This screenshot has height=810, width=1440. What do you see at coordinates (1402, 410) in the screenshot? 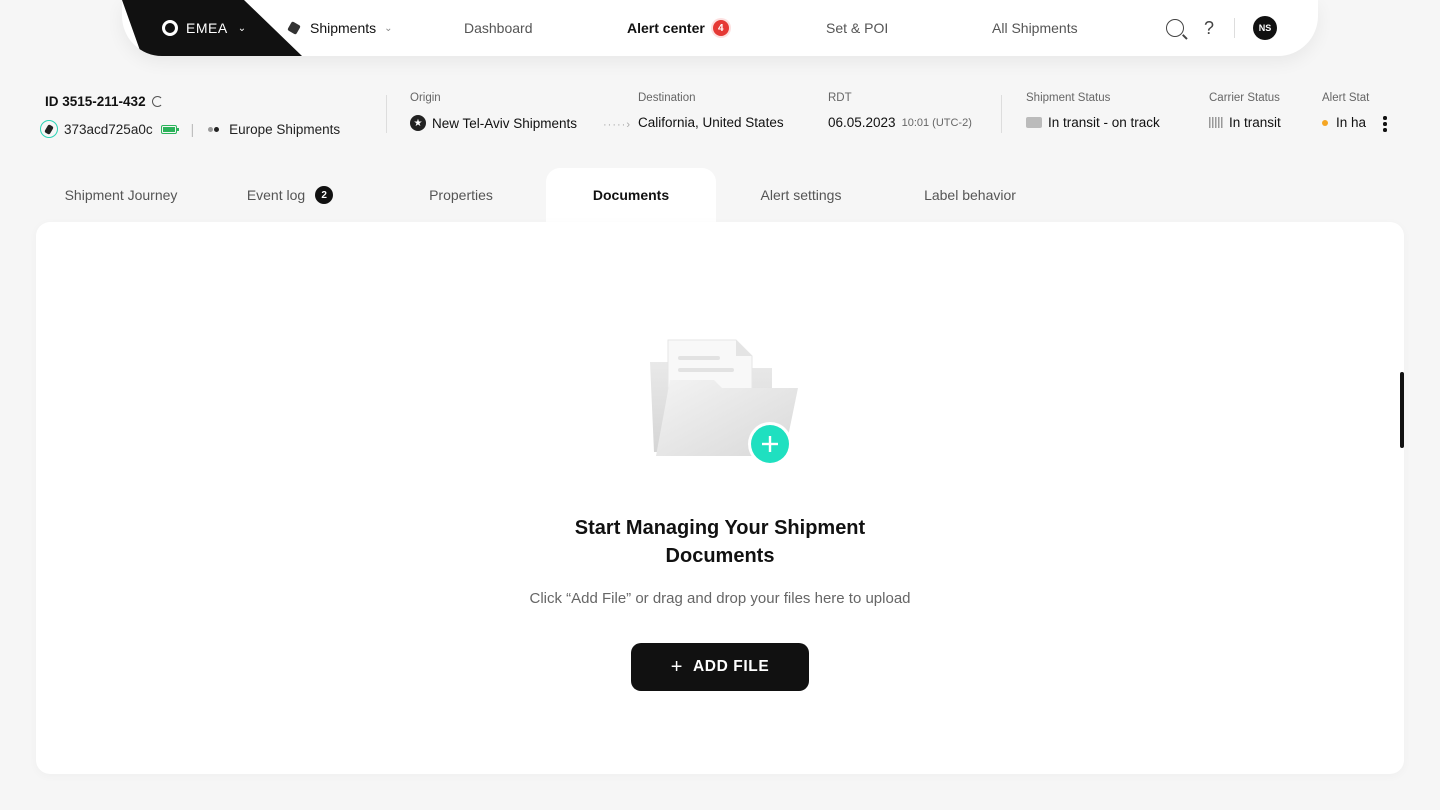
I see `scrollbar-thumb` at bounding box center [1402, 410].